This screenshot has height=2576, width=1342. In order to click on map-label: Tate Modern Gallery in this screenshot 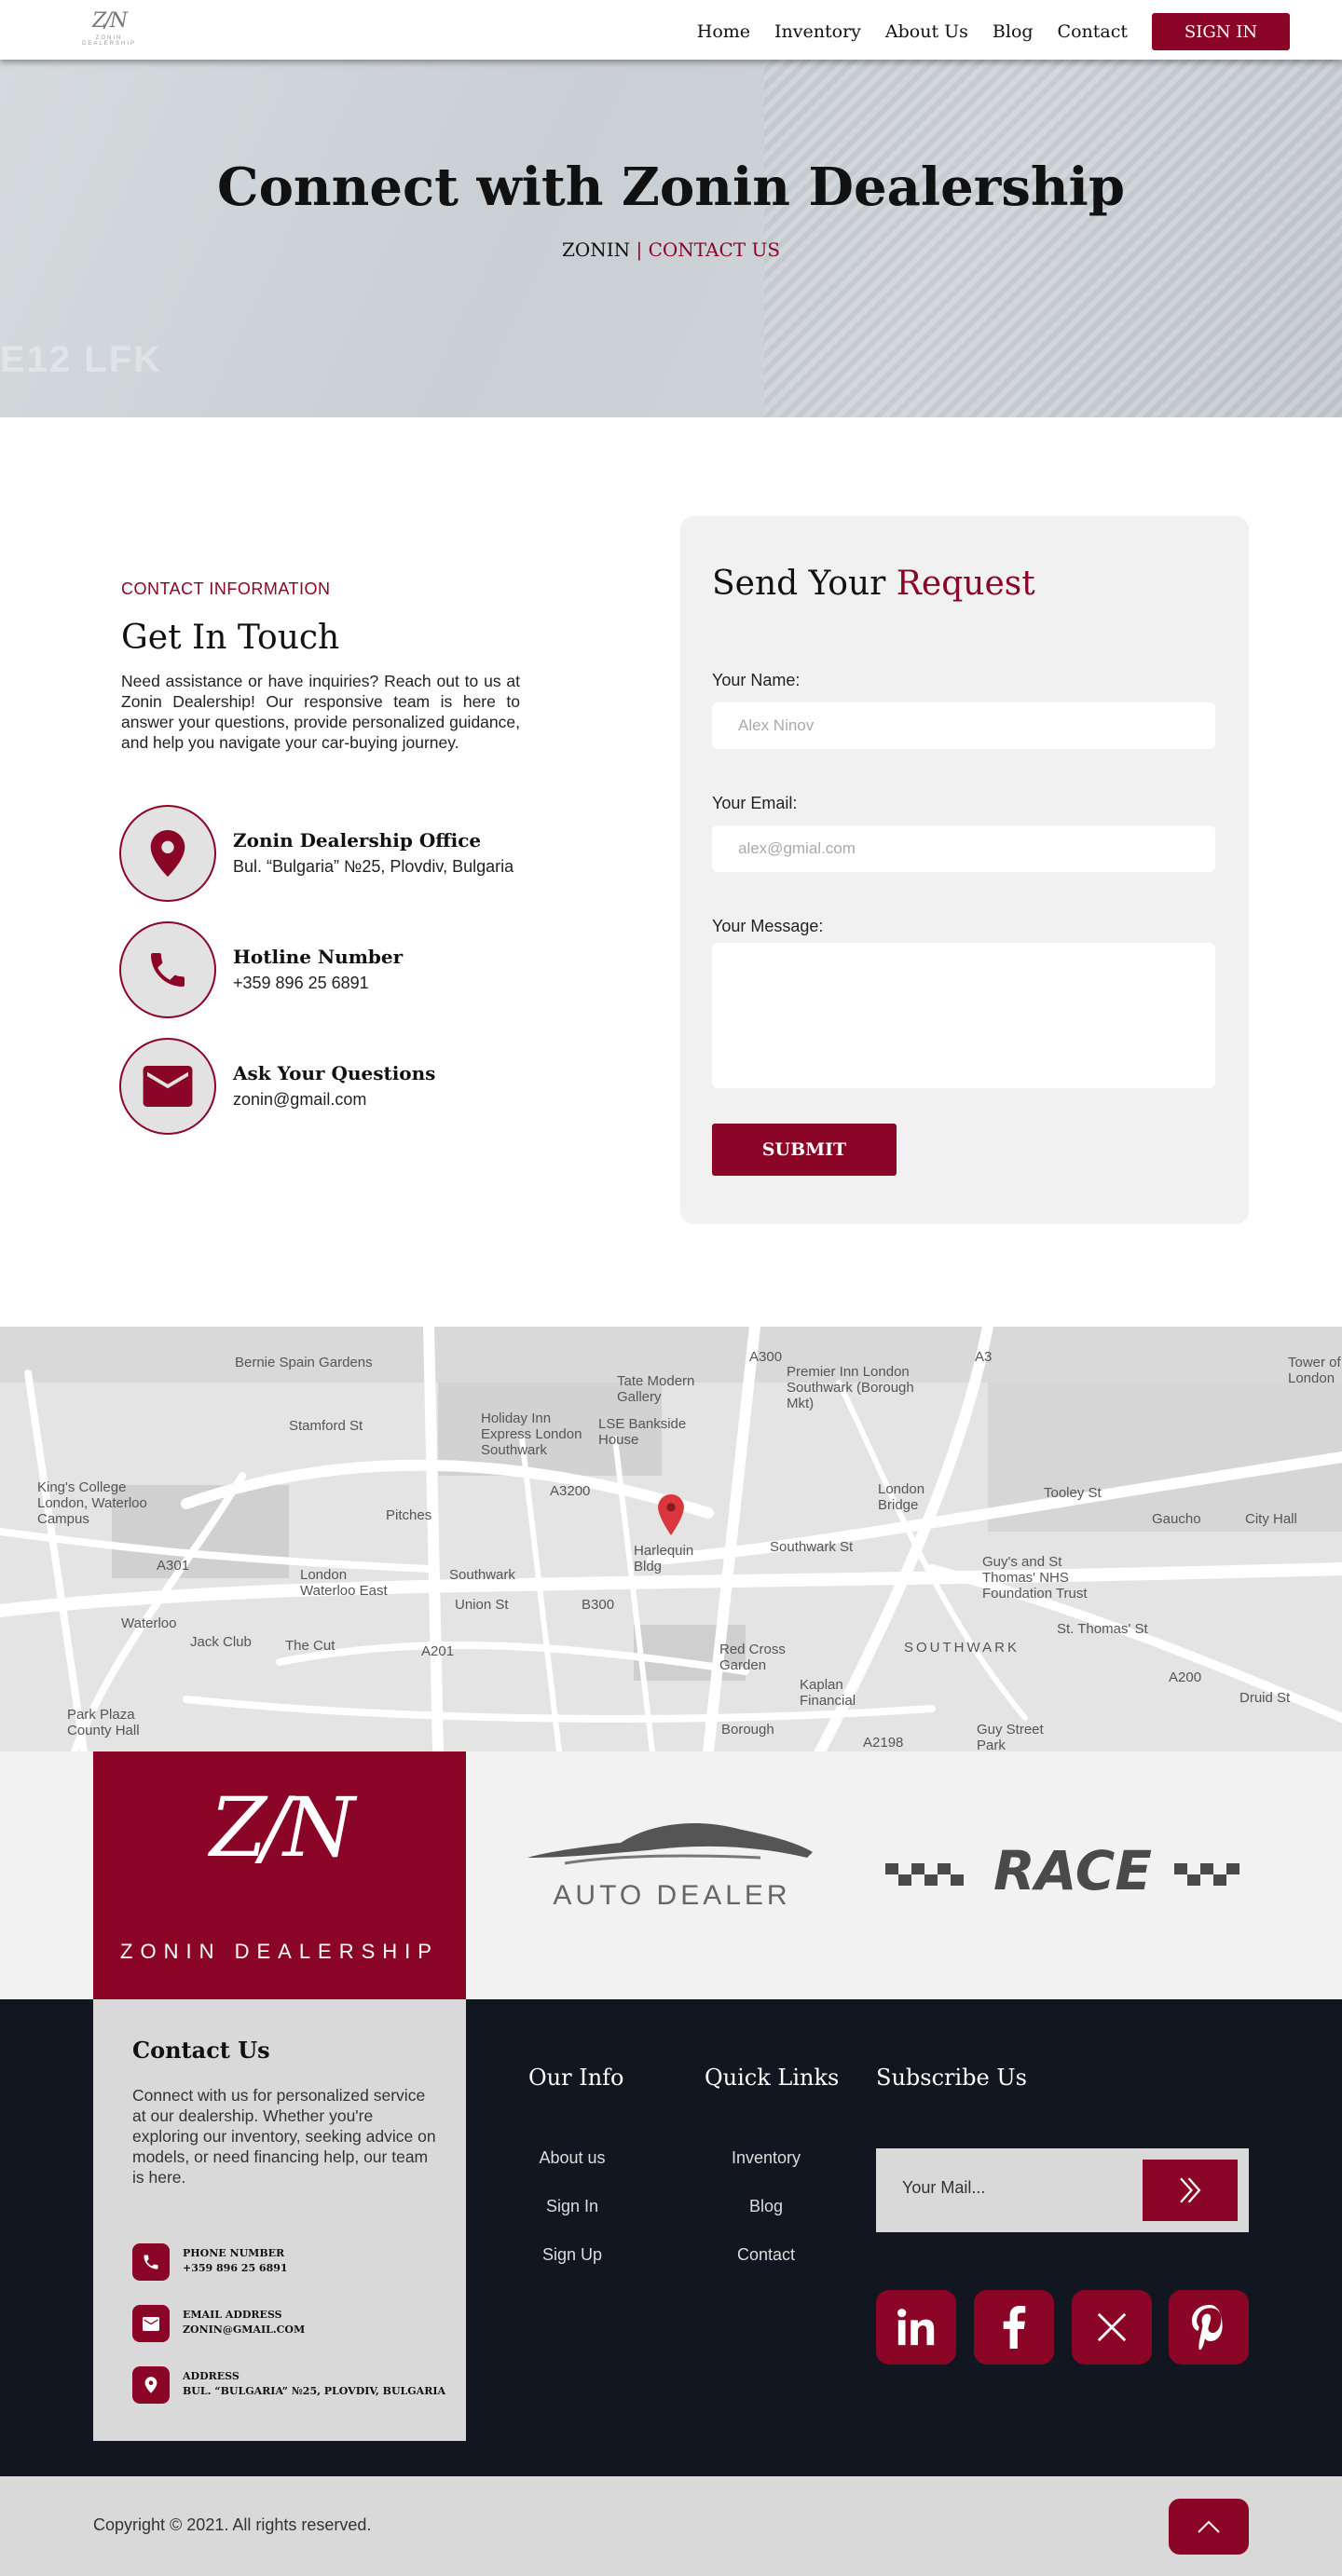, I will do `click(656, 1389)`.